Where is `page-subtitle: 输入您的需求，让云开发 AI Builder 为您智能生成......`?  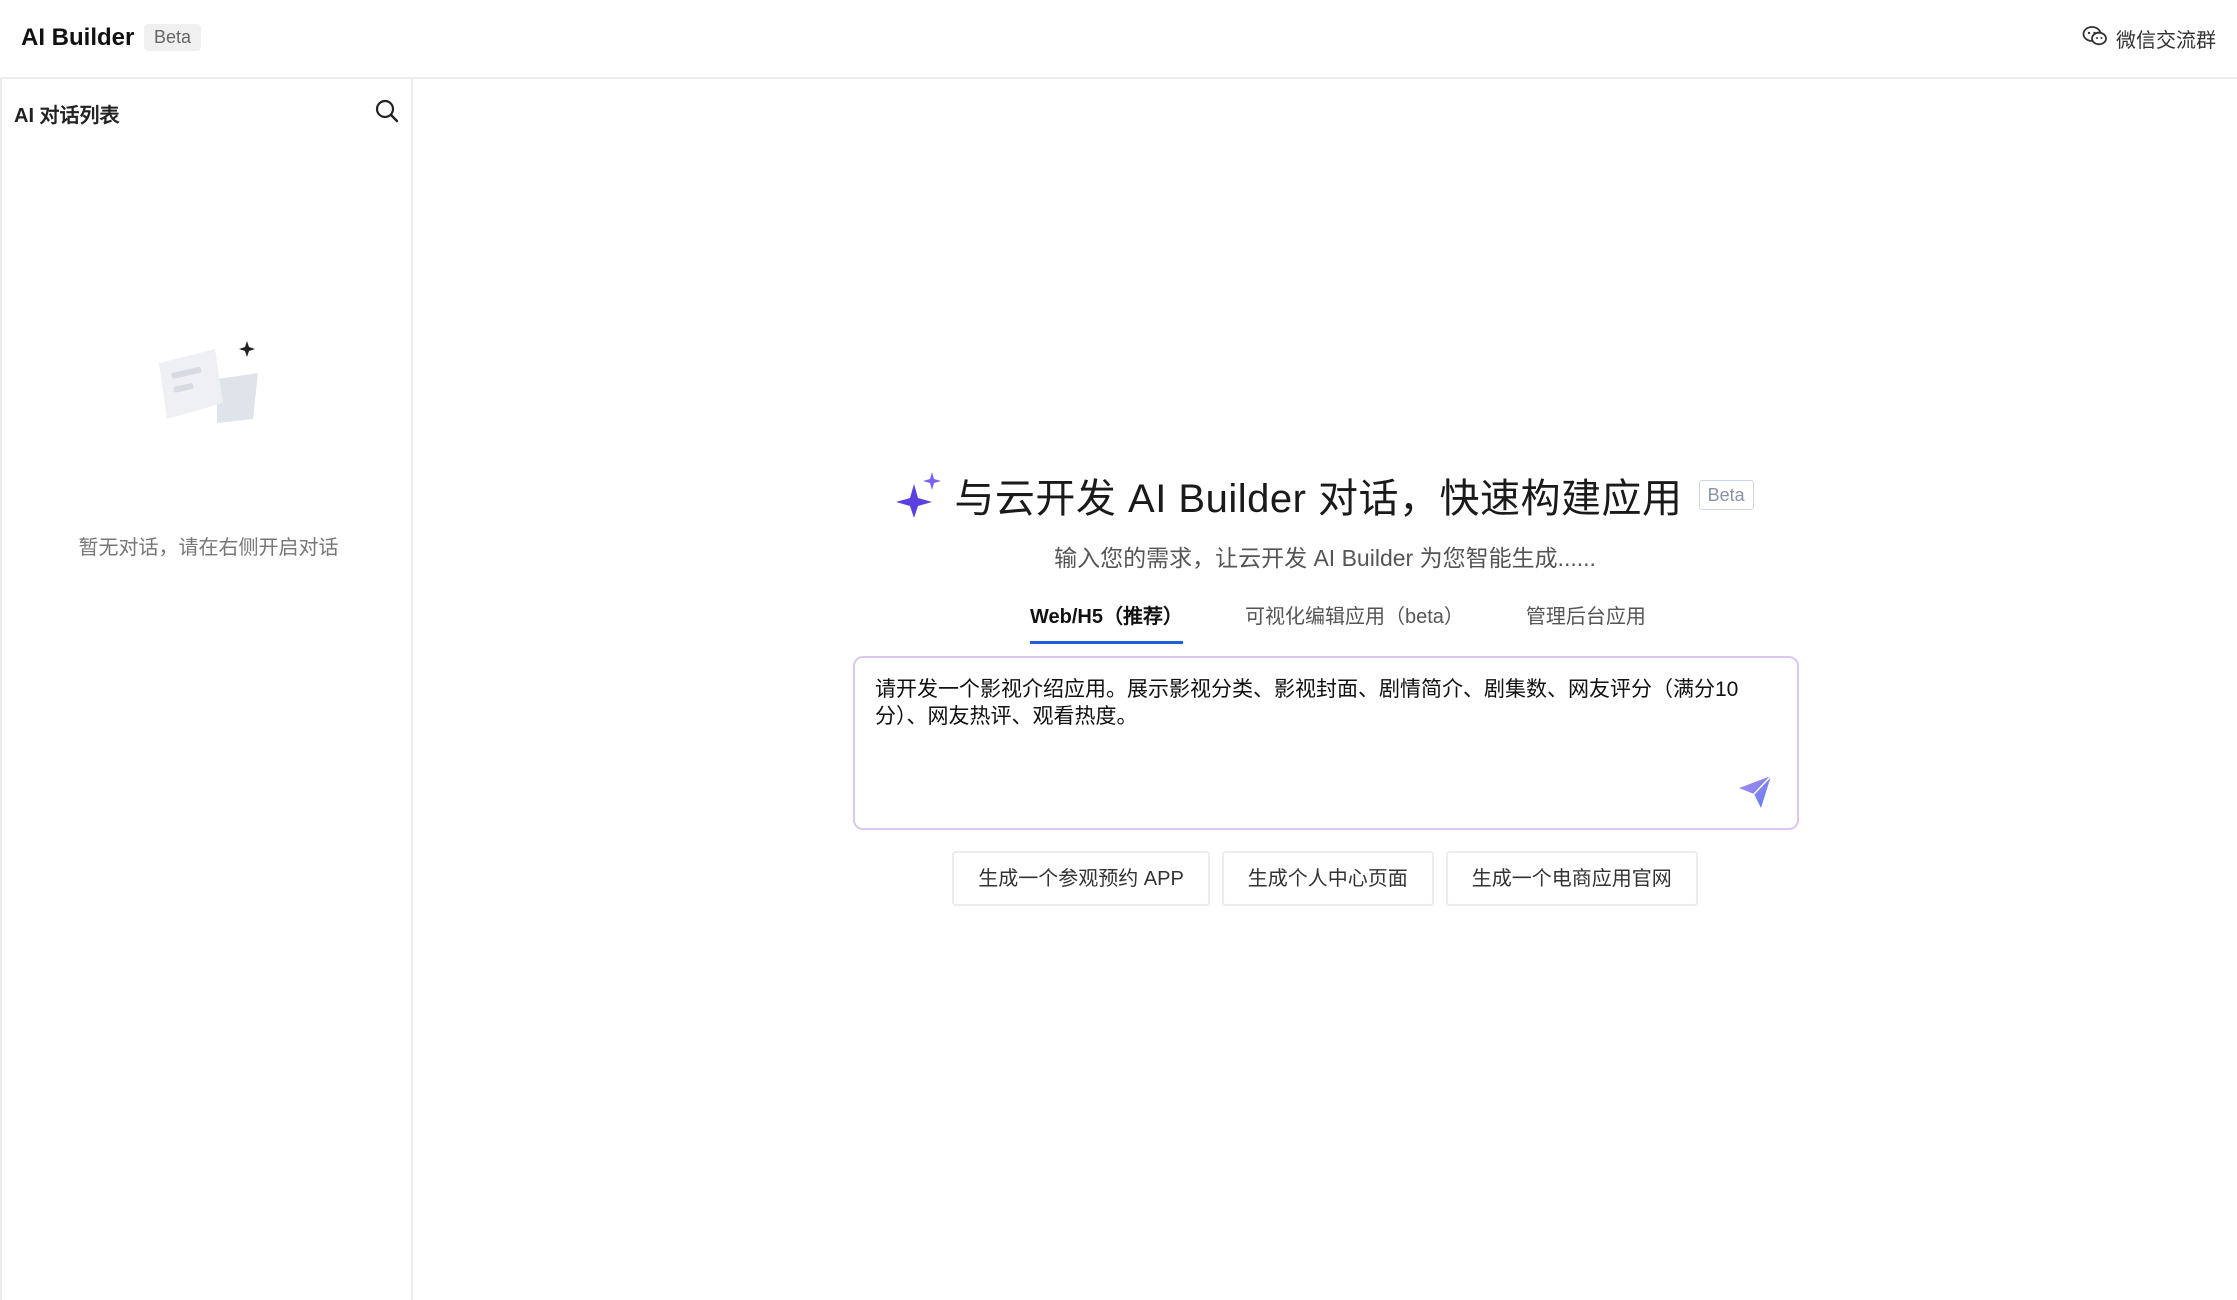 page-subtitle: 输入您的需求，让云开发 AI Builder 为您智能生成...... is located at coordinates (1325, 558).